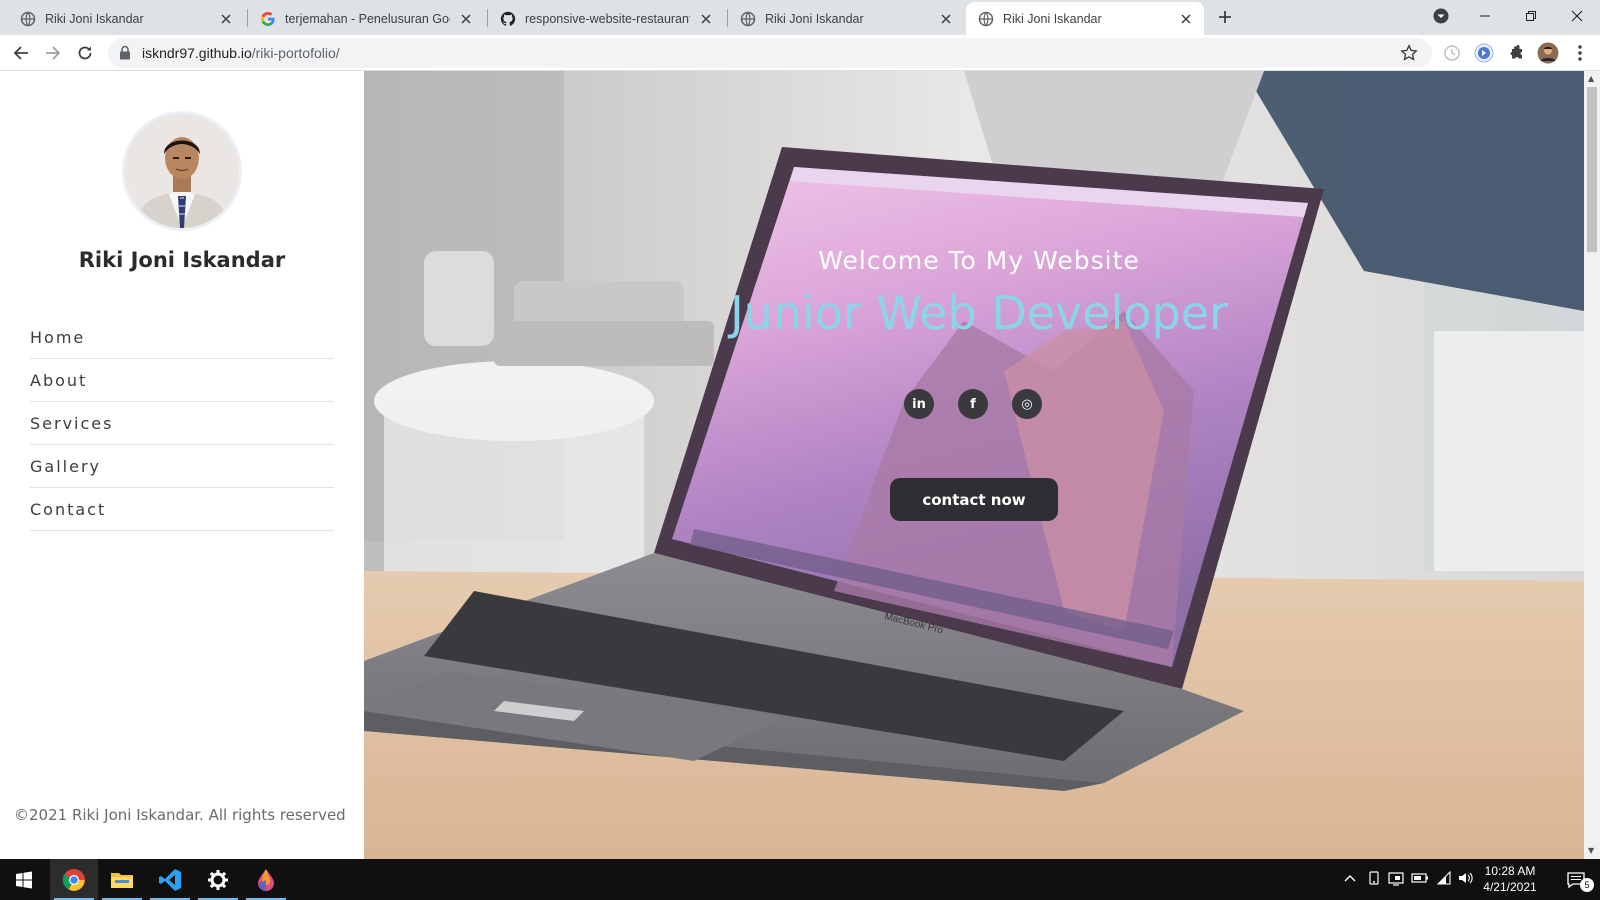 This screenshot has width=1600, height=900. I want to click on new-tab-button, so click(1225, 17).